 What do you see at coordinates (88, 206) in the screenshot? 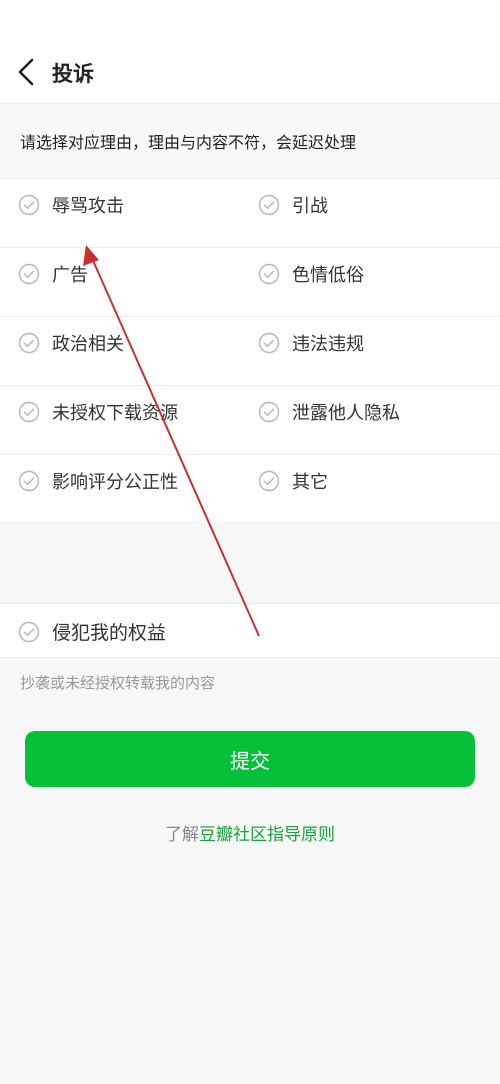
I see `reason-label: 辱骂攻击` at bounding box center [88, 206].